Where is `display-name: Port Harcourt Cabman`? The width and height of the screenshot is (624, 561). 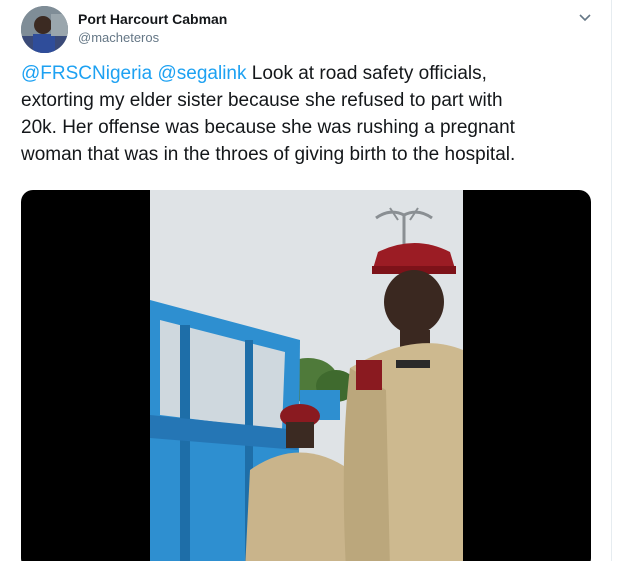
display-name: Port Harcourt Cabman is located at coordinates (152, 19).